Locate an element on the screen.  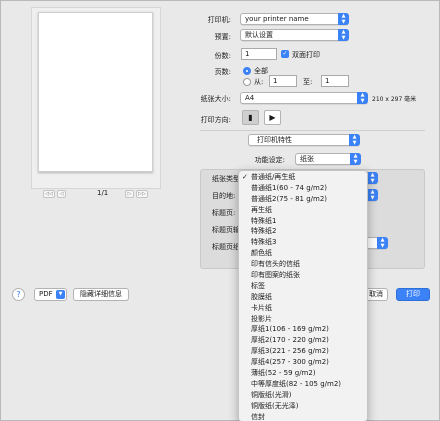
menu-item-label: 普通纸1(60 - 74 g/m2) is located at coordinates (289, 187).